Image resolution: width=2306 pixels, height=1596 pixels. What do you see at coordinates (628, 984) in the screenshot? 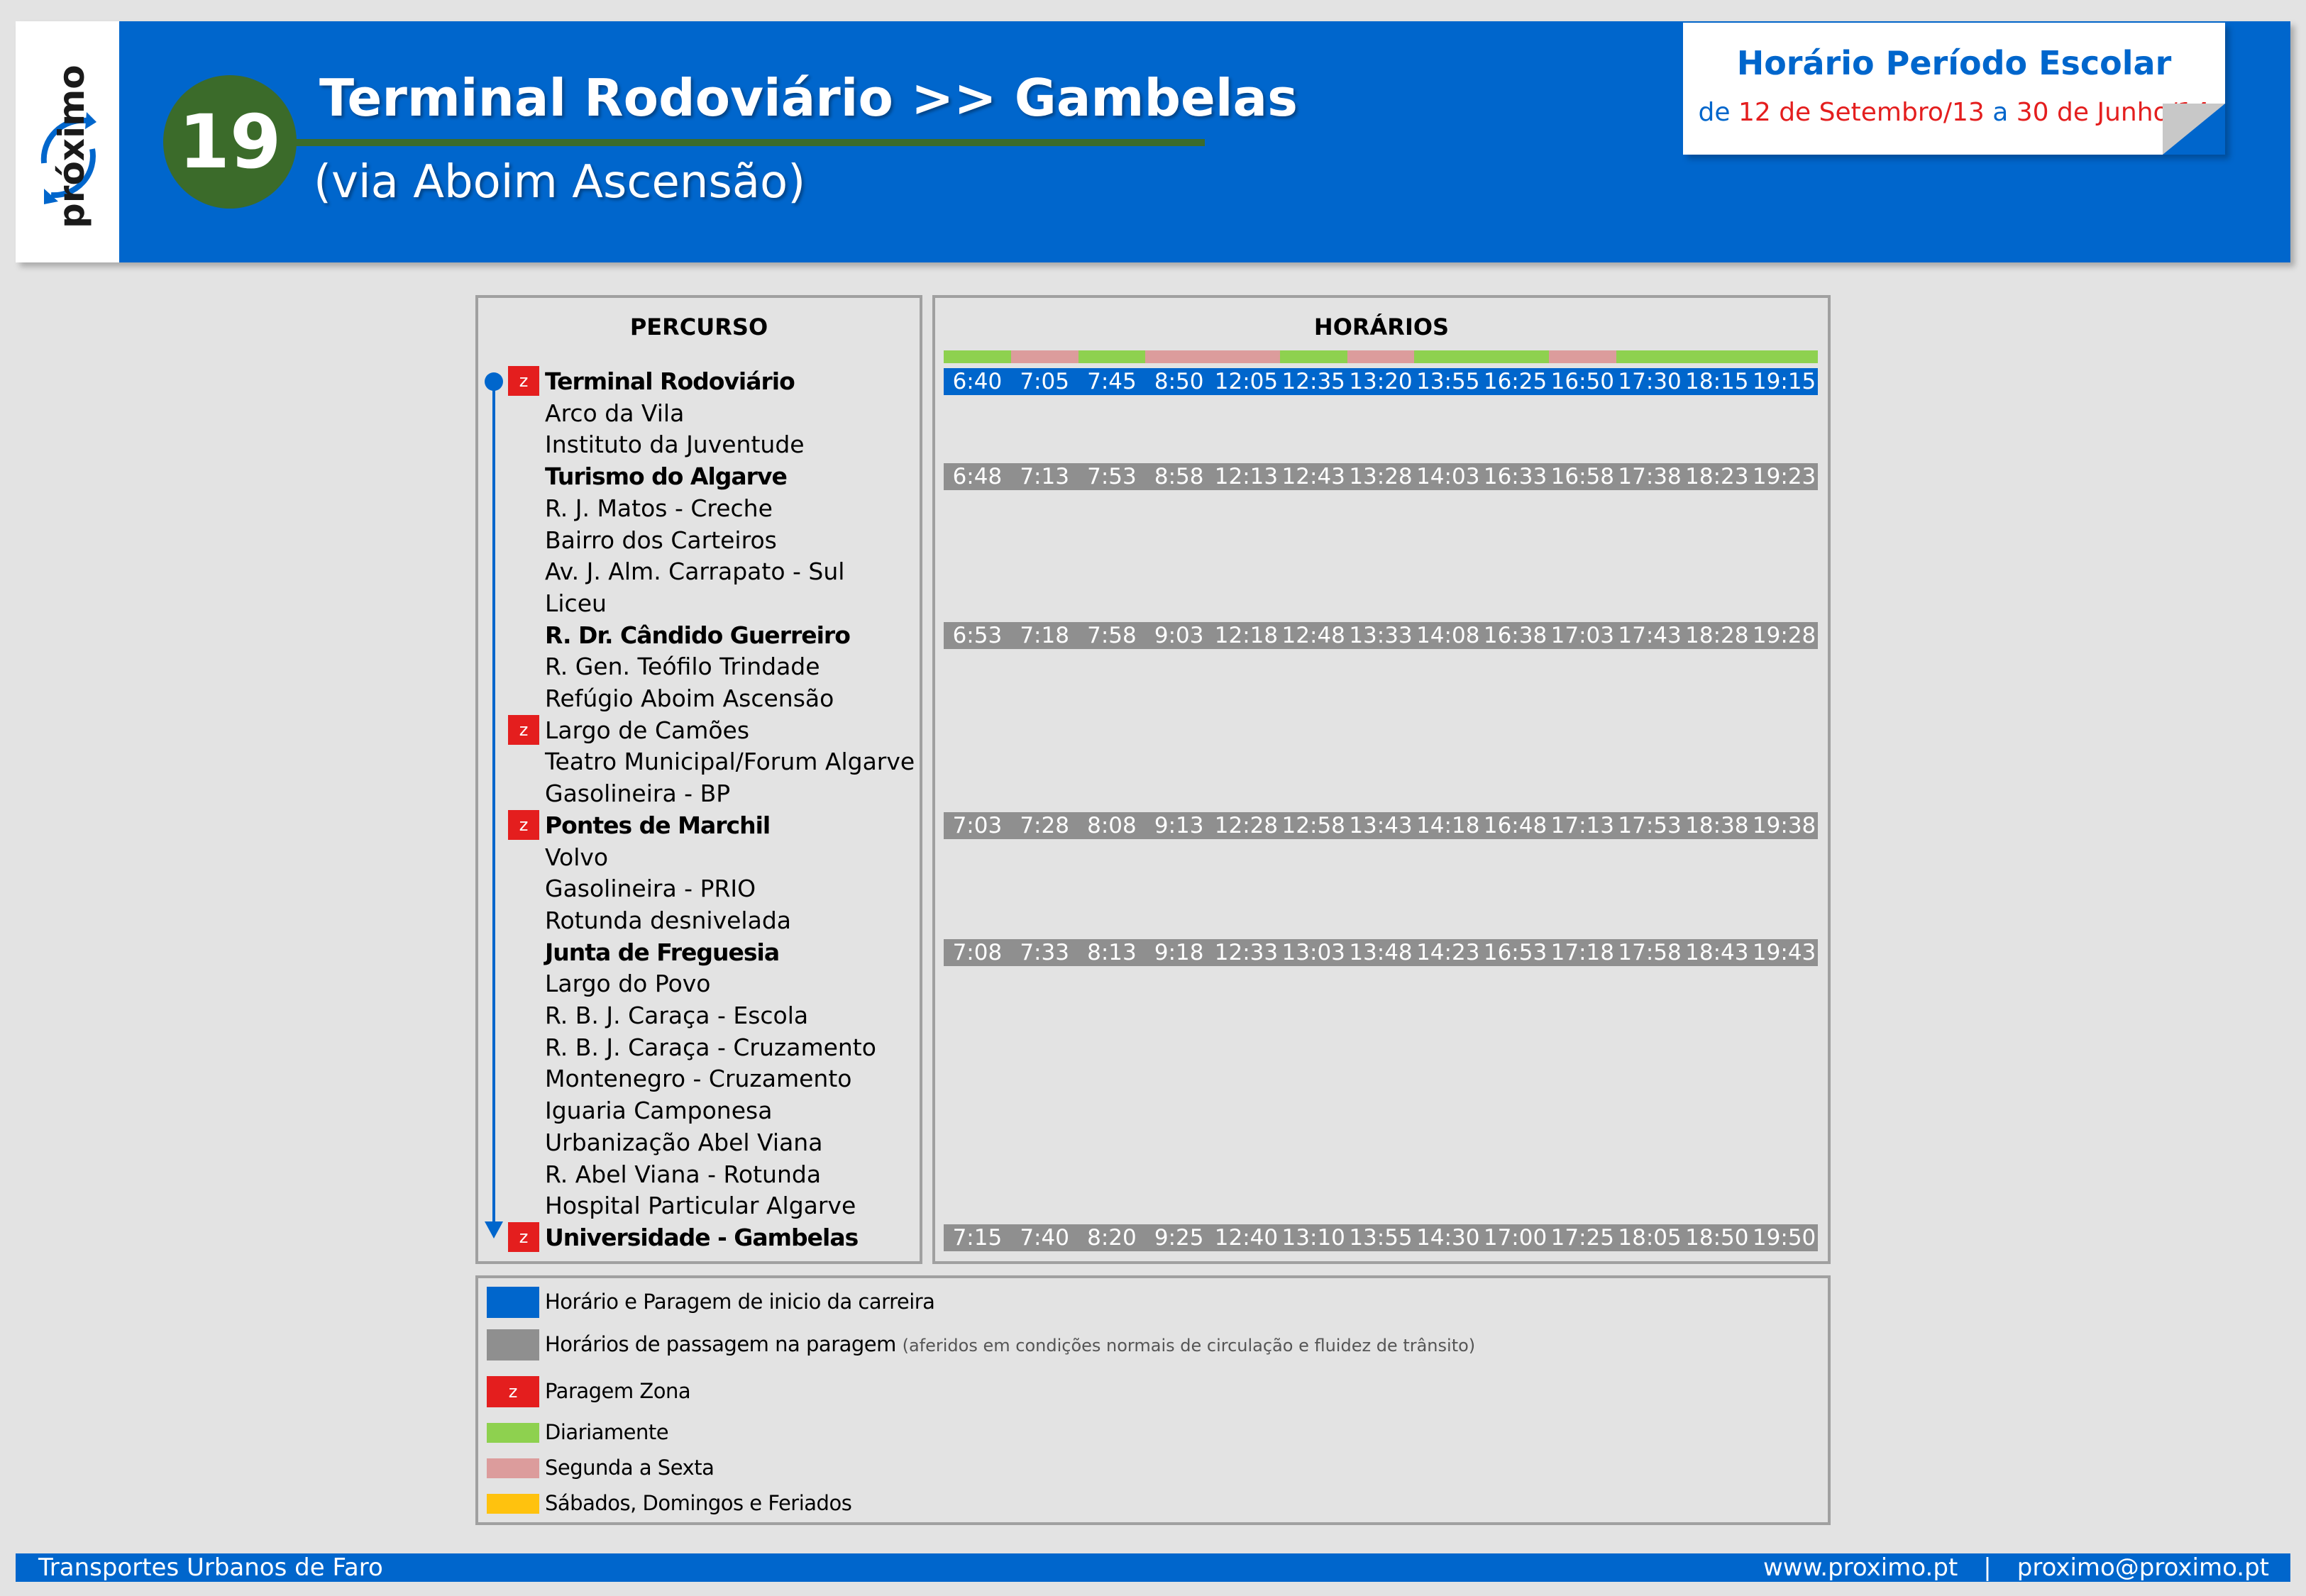
I see `stop-name: Largo do Povo` at bounding box center [628, 984].